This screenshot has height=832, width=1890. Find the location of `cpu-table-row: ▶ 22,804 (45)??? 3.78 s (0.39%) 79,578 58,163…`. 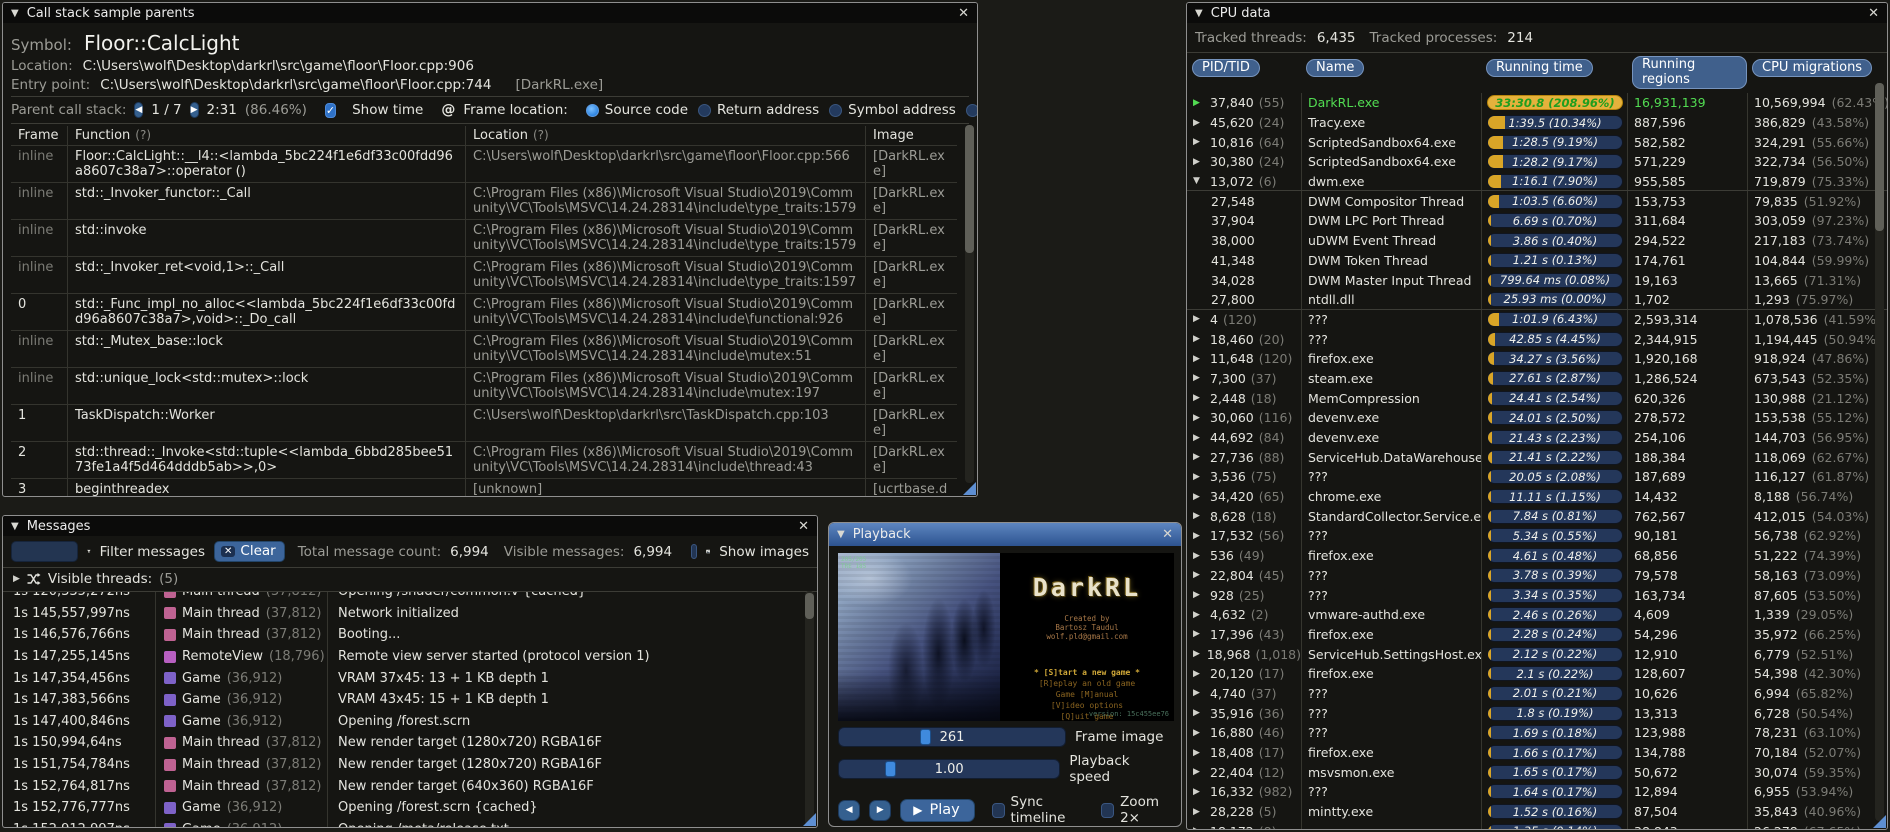

cpu-table-row: ▶ 22,804 (45)??? 3.78 s (0.39%) 79,578 58,163… is located at coordinates (1537, 575).